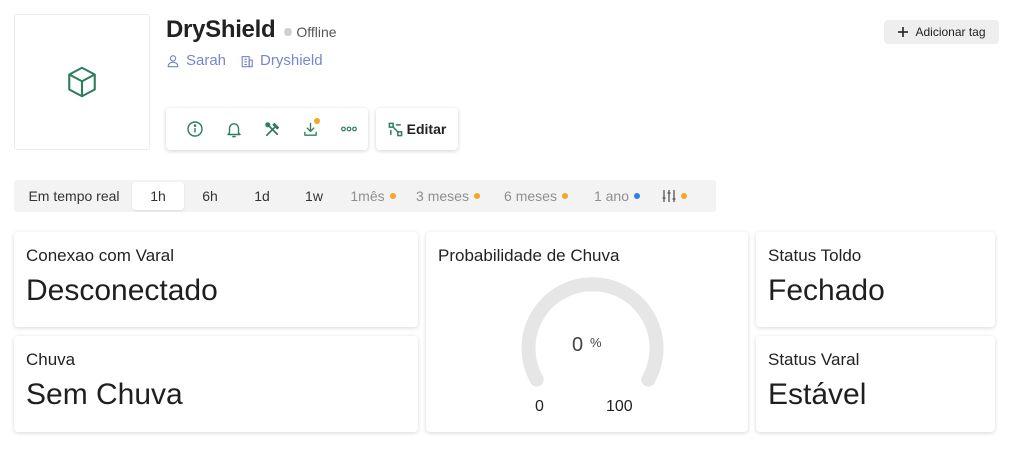  I want to click on tools-button, so click(272, 129).